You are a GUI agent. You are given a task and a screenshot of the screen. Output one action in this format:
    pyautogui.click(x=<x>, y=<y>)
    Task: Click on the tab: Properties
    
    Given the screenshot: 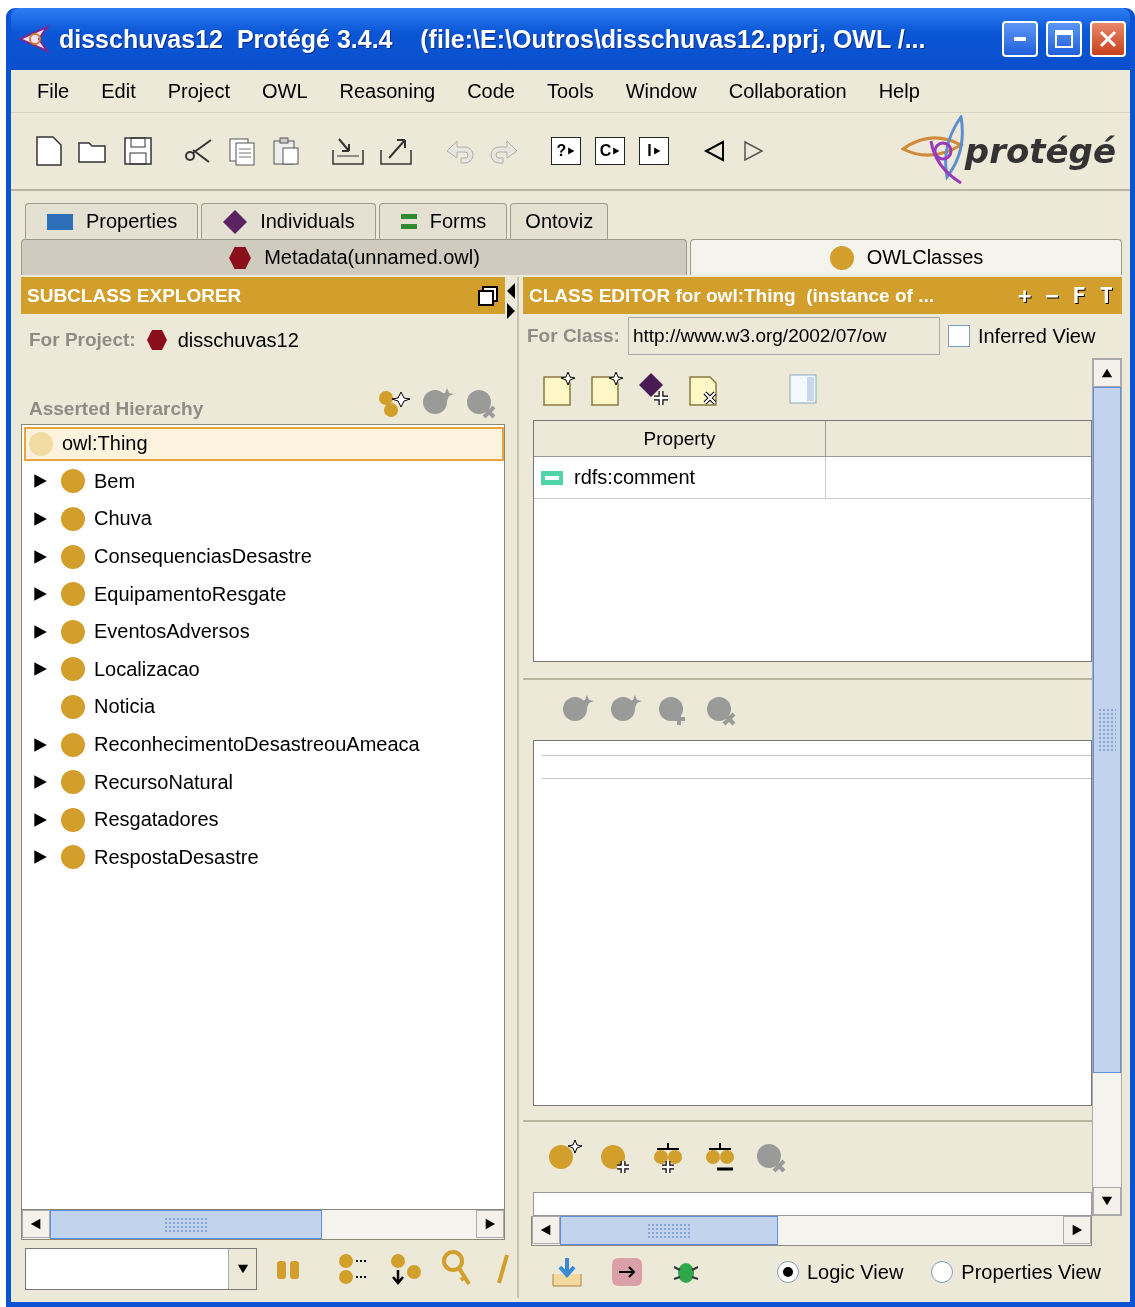 What is the action you would take?
    pyautogui.click(x=112, y=221)
    